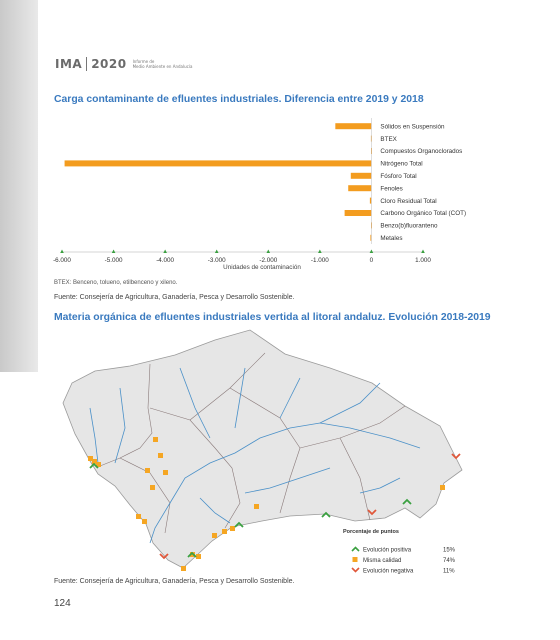 This screenshot has height=640, width=560. Describe the element at coordinates (355, 549) in the screenshot. I see `chevron-up-icon` at that location.